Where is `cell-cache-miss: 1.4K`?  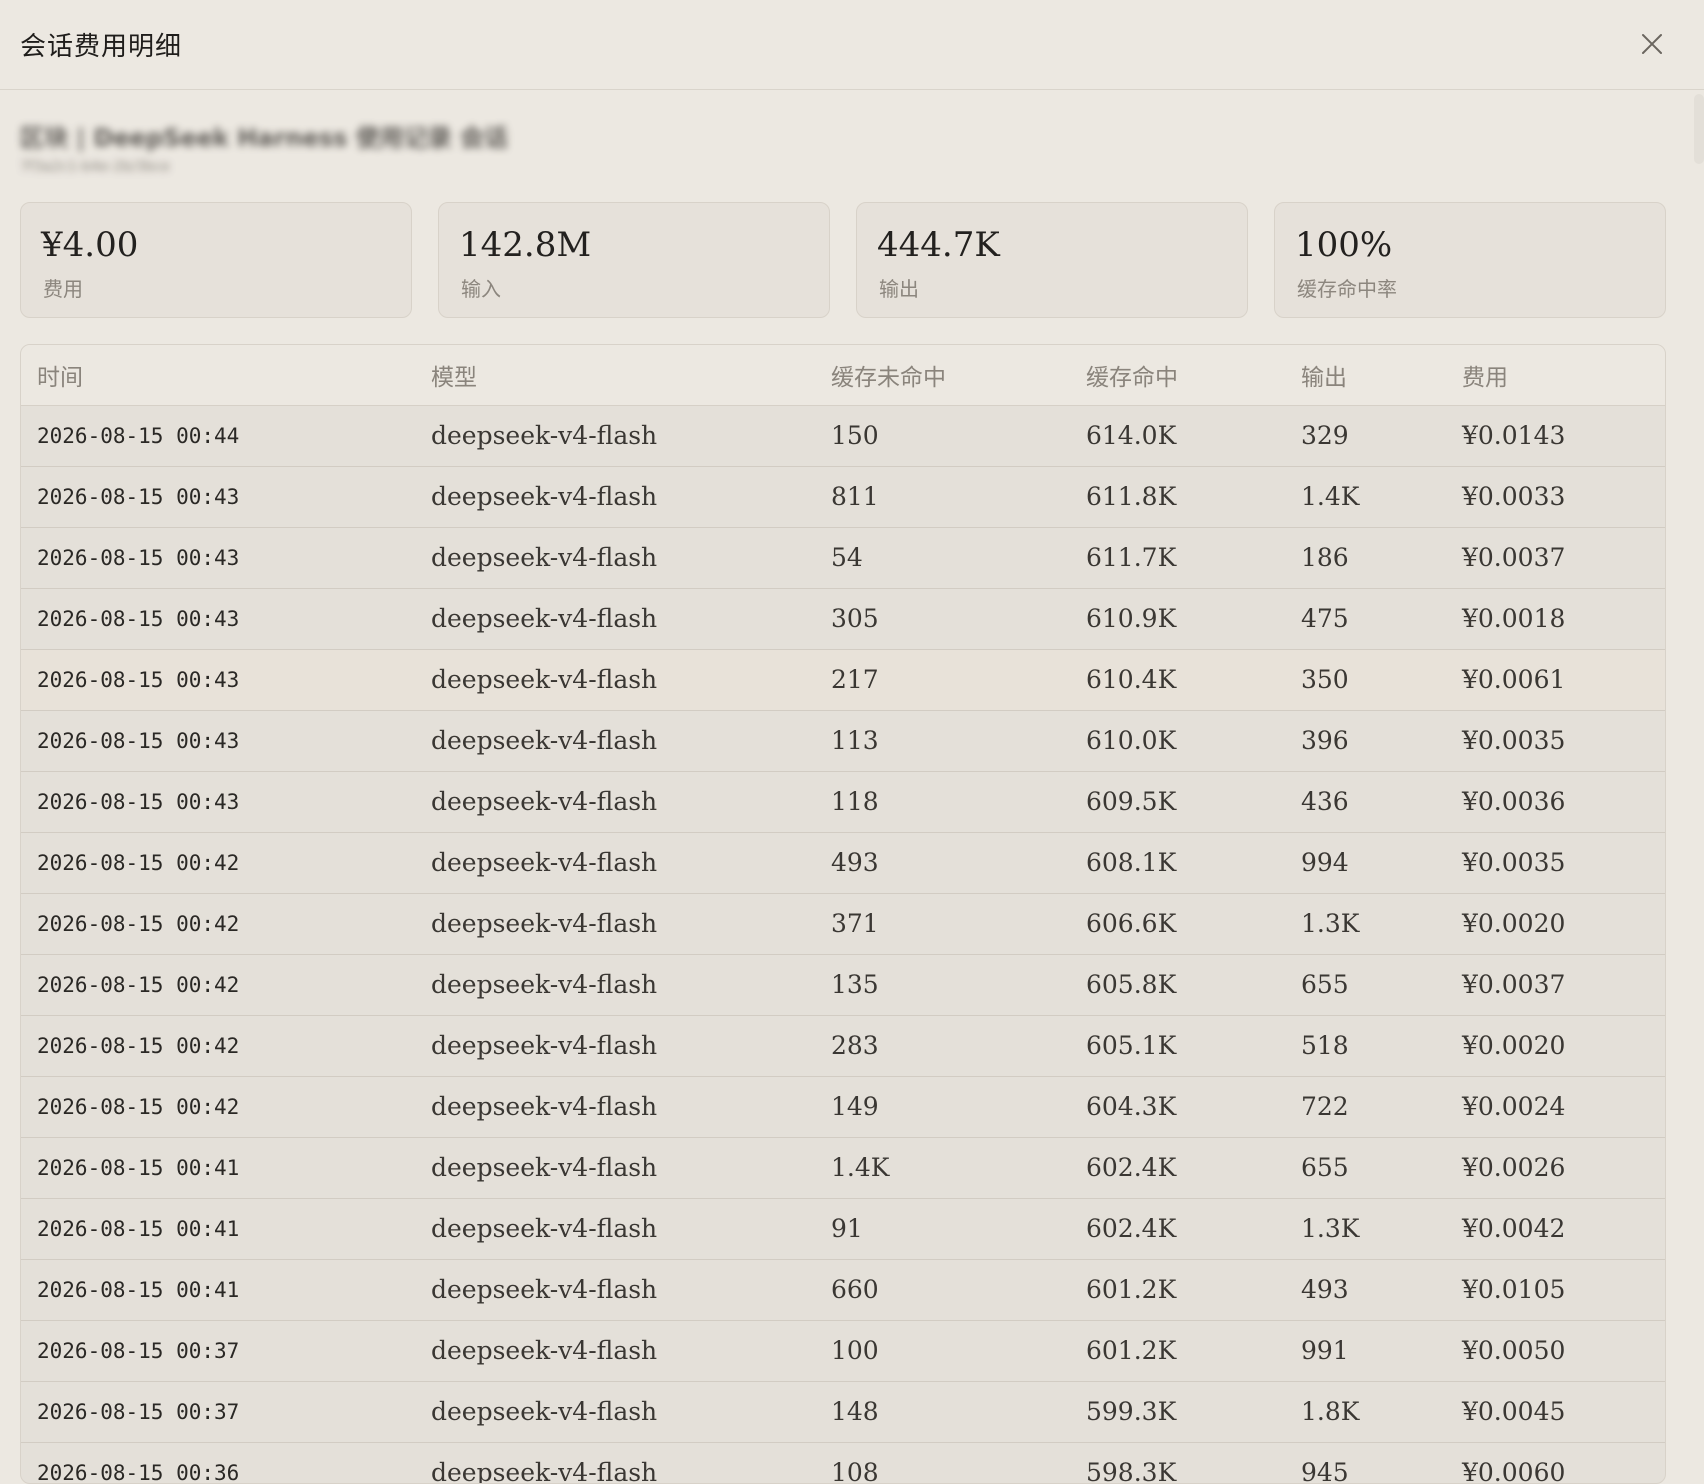 cell-cache-miss: 1.4K is located at coordinates (958, 1168).